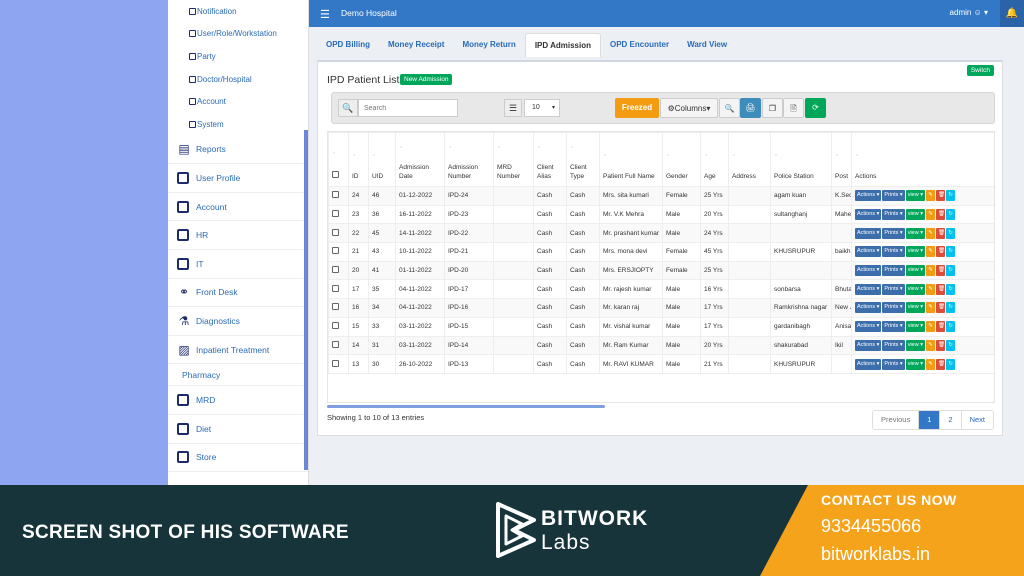 The image size is (1024, 576). I want to click on column-header: ⌃ MRD Number, so click(513, 159).